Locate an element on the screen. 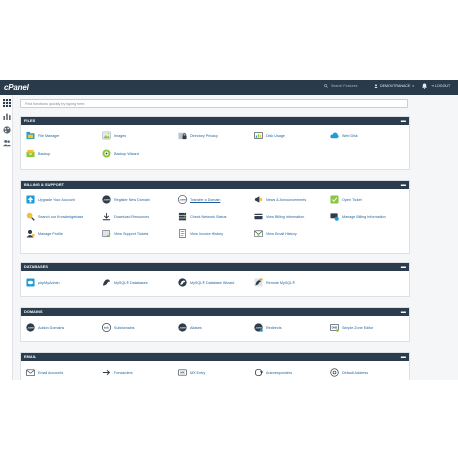 The width and height of the screenshot is (458, 458). cpanel-logo: cPanel is located at coordinates (16, 87).